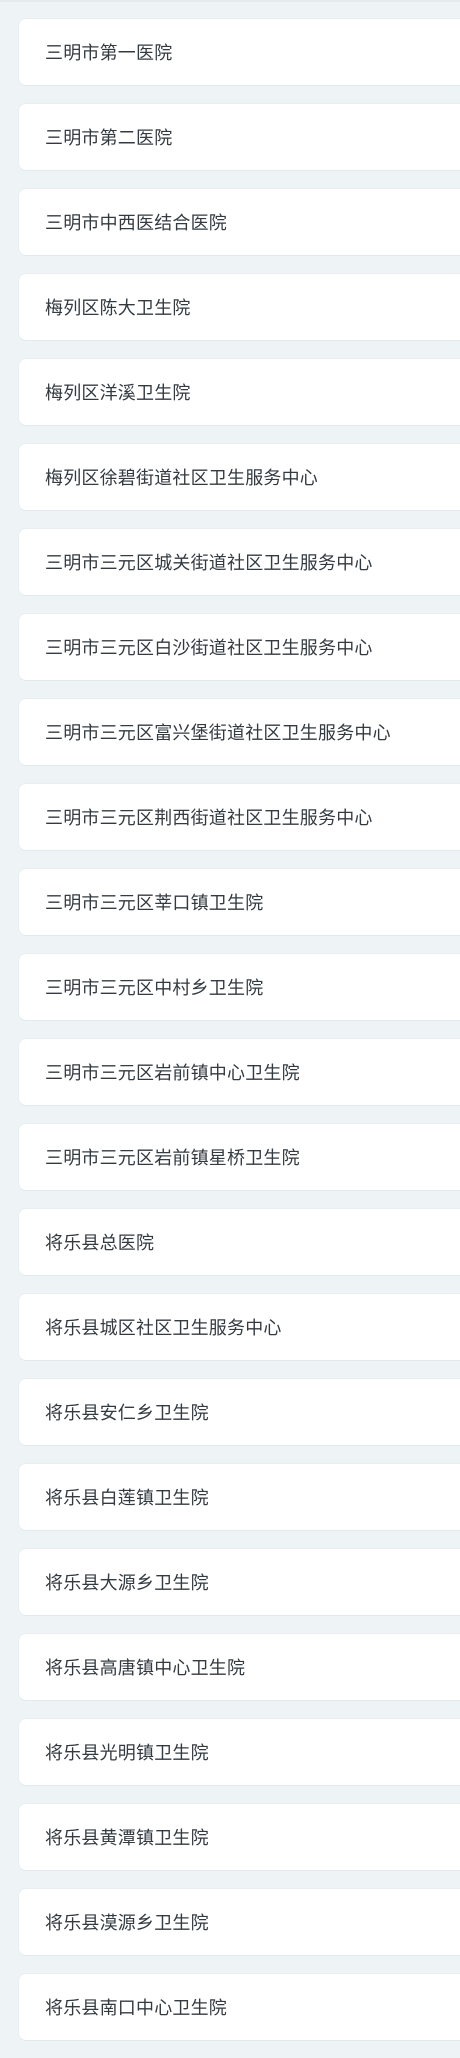 Image resolution: width=460 pixels, height=2058 pixels. What do you see at coordinates (136, 2008) in the screenshot?
I see `hospital-name: 将乐县南口中心卫生院` at bounding box center [136, 2008].